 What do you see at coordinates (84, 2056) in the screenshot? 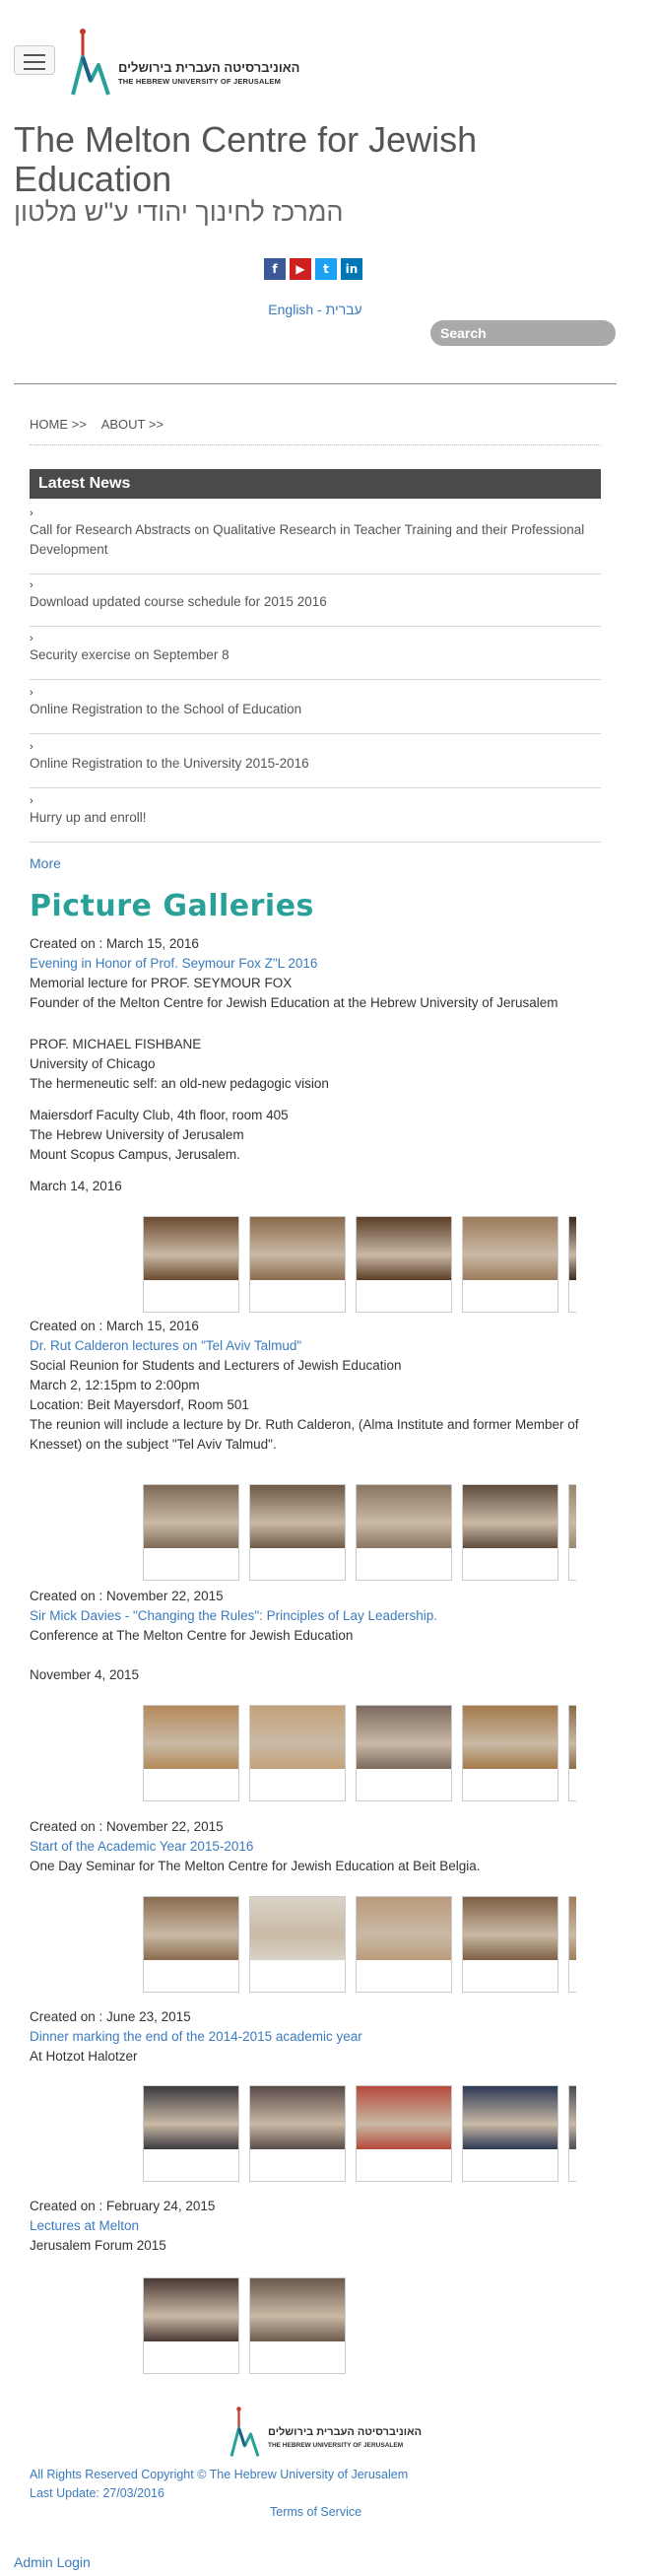
I see `gallery-description-line: At Hotzot Halotzer` at bounding box center [84, 2056].